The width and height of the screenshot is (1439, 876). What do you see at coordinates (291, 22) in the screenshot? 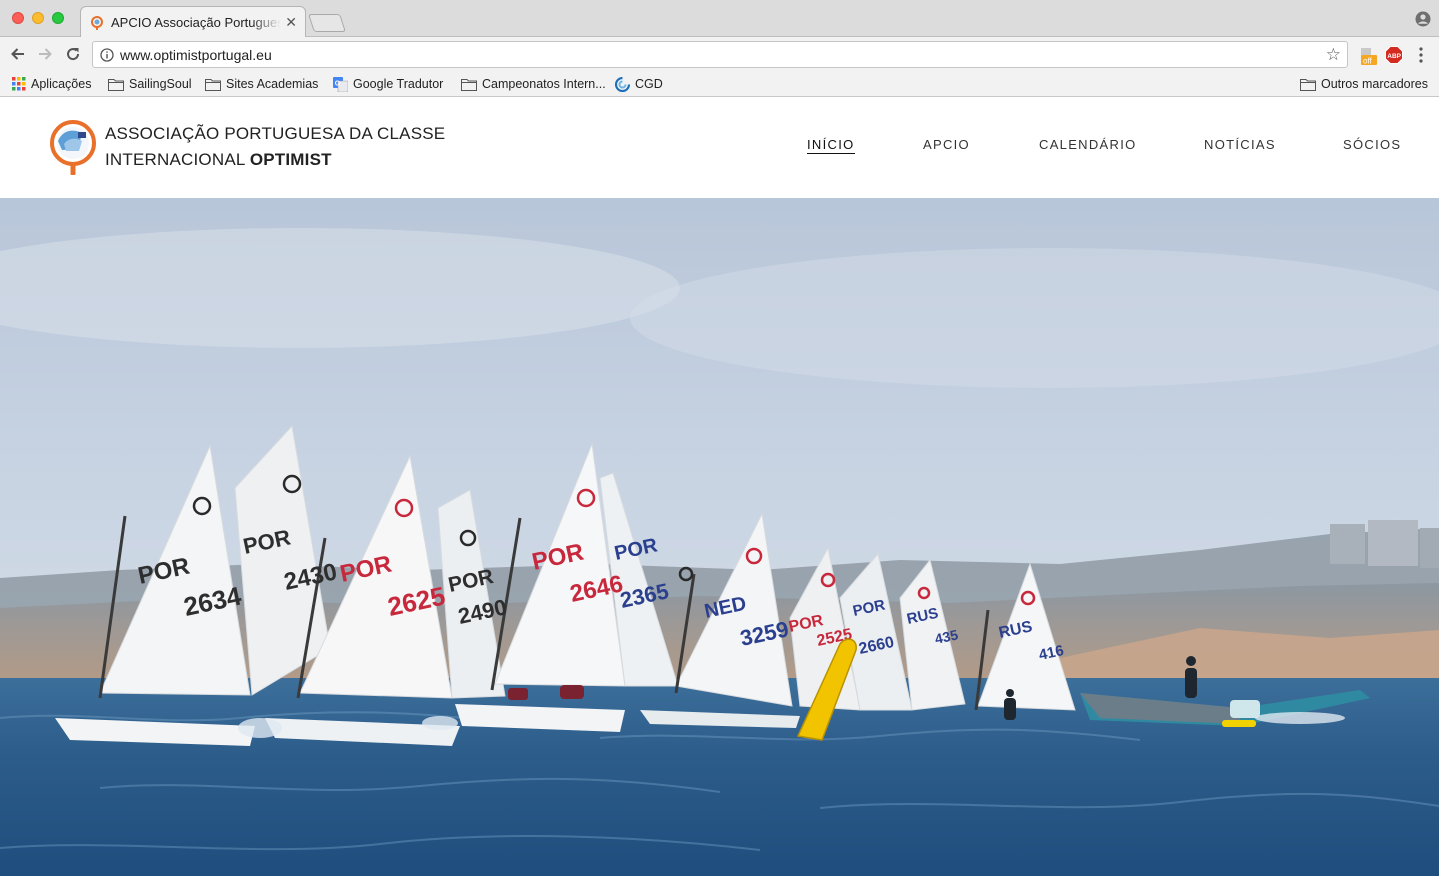
I see `tab-close-icon: ✕` at bounding box center [291, 22].